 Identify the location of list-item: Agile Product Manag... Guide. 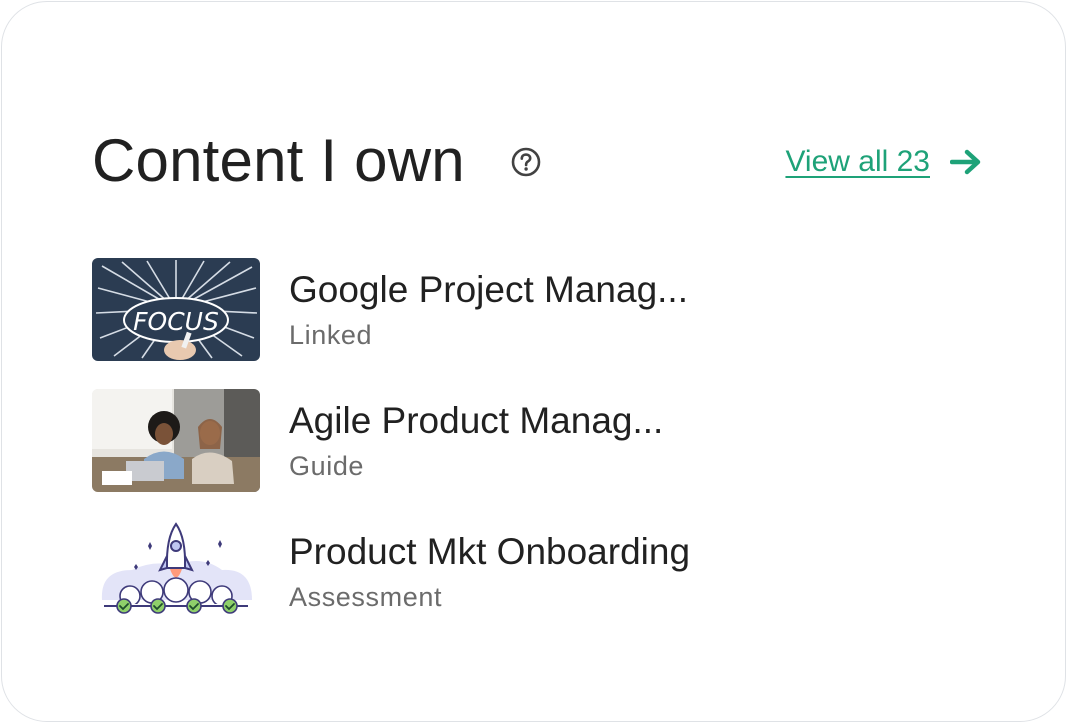
(532, 440).